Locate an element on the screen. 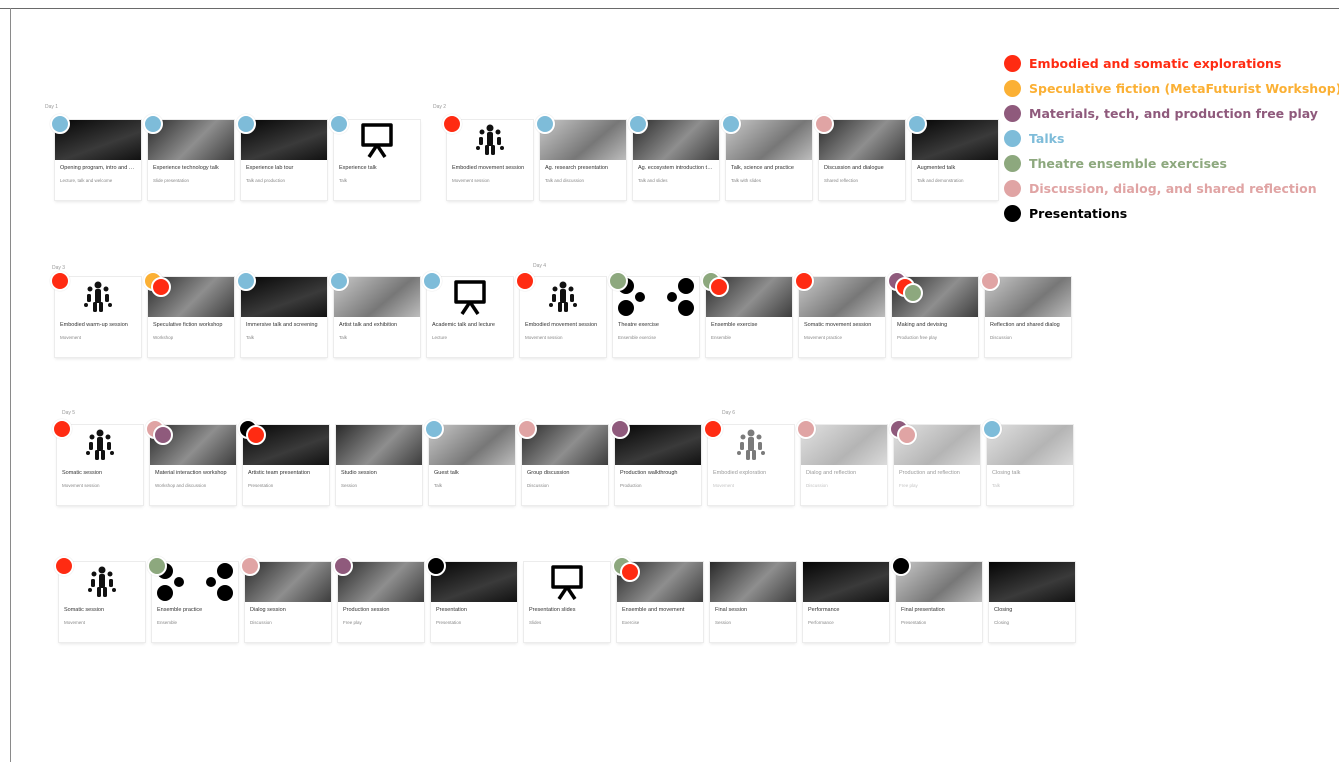 This screenshot has height=762, width=1339. card-subtitle: Presentation is located at coordinates (449, 622).